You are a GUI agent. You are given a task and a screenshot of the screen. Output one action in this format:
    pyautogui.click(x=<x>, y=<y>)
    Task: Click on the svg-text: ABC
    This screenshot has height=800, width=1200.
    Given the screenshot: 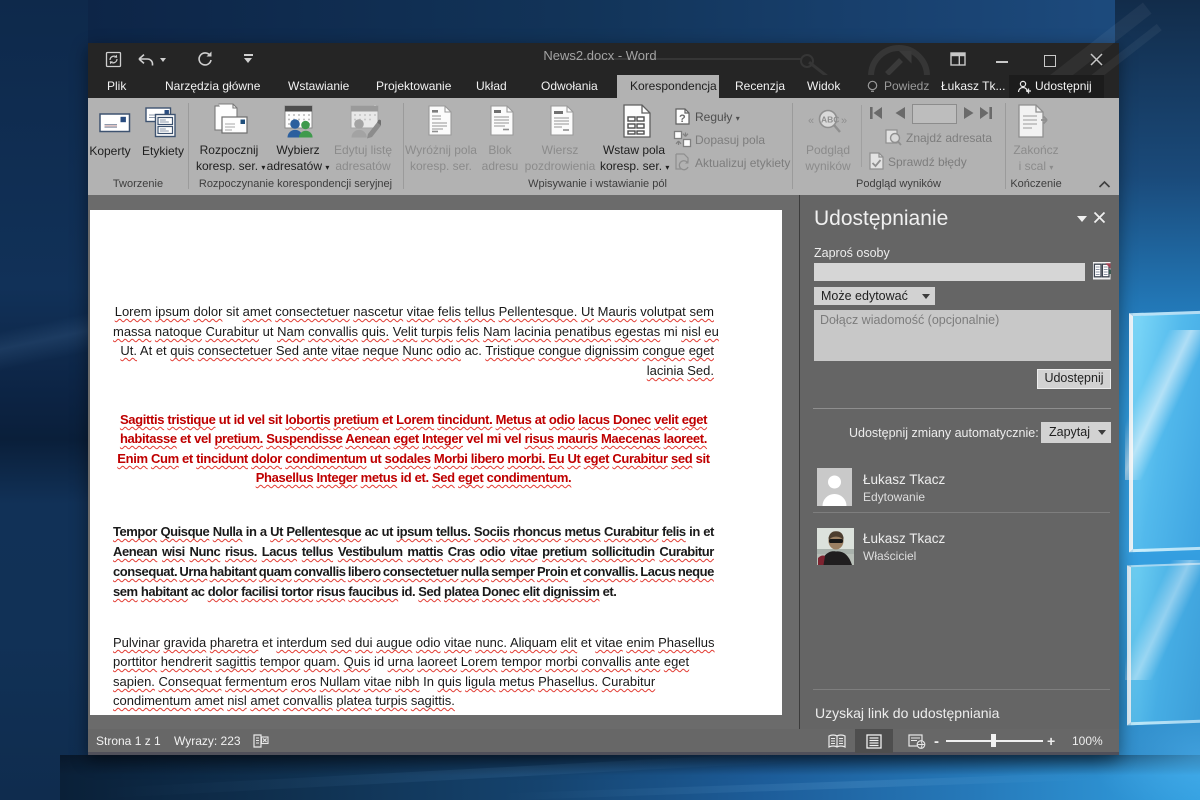 What is the action you would take?
    pyautogui.click(x=830, y=120)
    